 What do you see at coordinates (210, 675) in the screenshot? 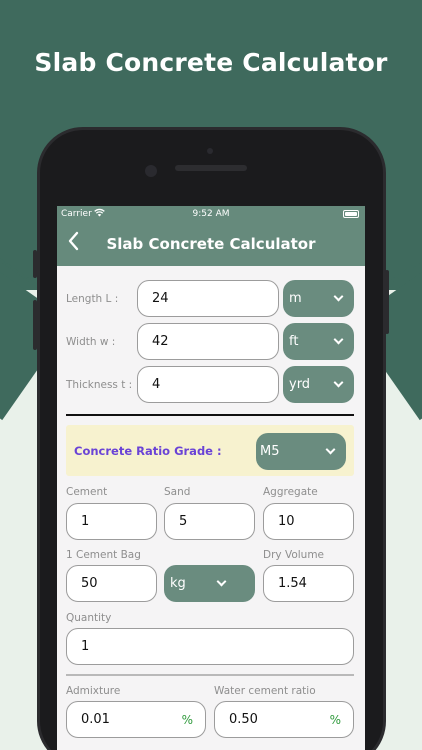
I see `section-divider-light` at bounding box center [210, 675].